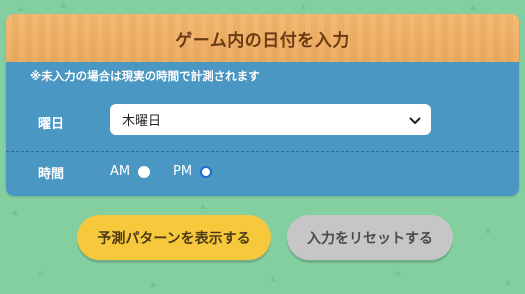  Describe the element at coordinates (51, 174) in the screenshot. I see `time-label: 時間` at that location.